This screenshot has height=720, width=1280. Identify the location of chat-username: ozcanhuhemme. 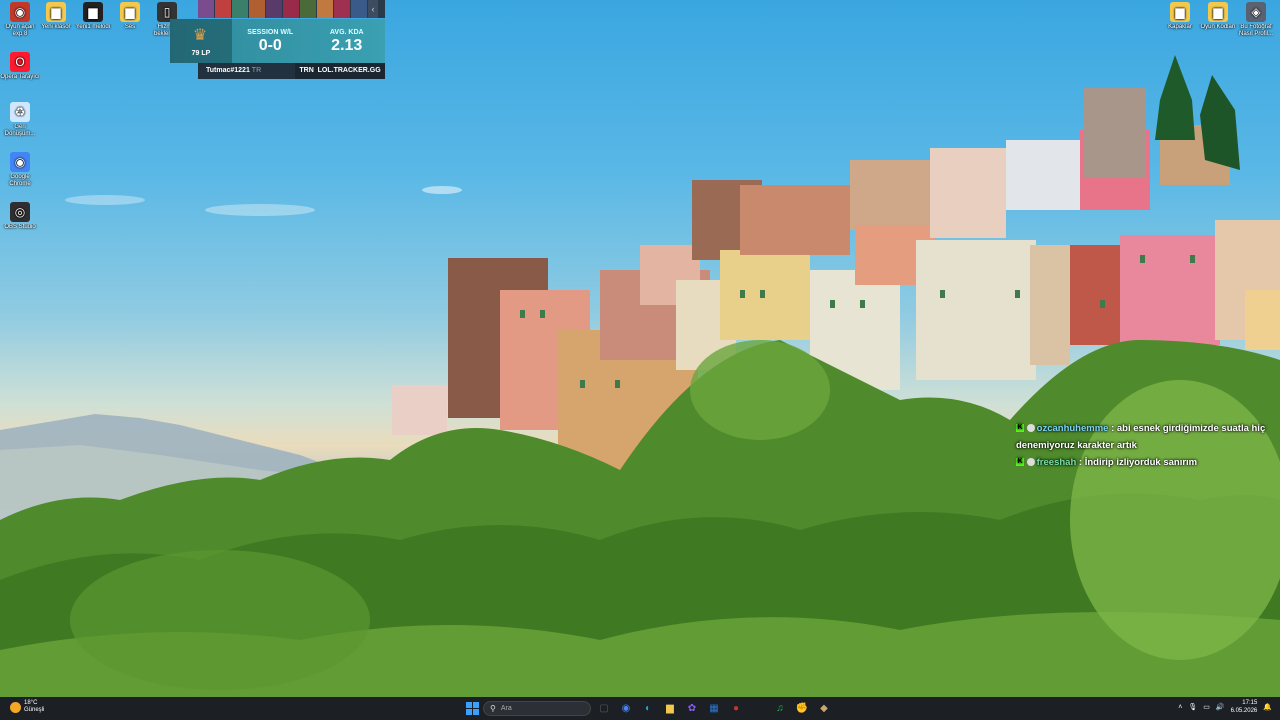
(1072, 428).